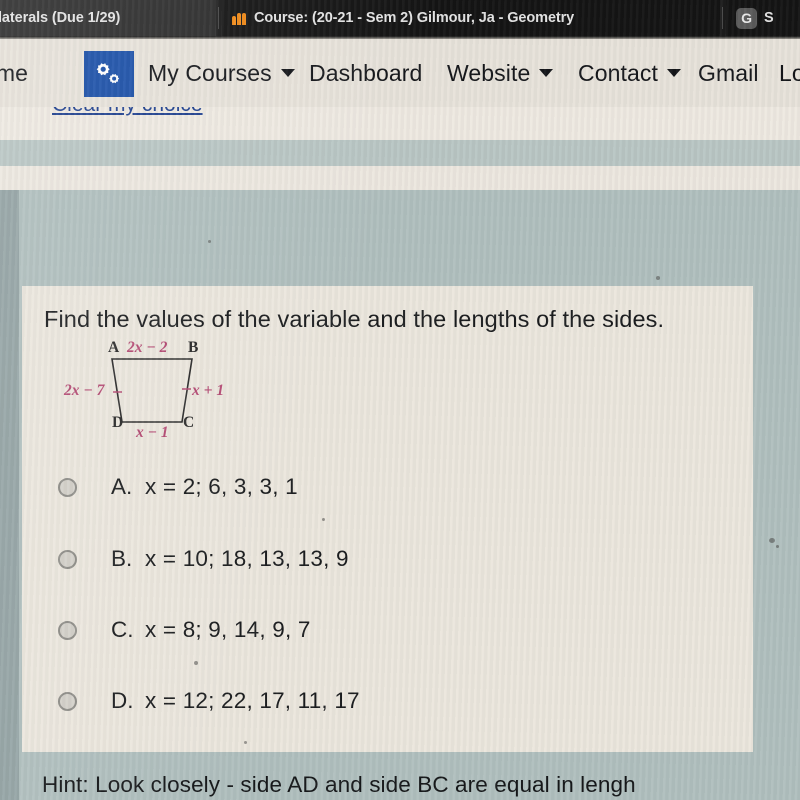  I want to click on nav-item-logout: Lo, so click(789, 73).